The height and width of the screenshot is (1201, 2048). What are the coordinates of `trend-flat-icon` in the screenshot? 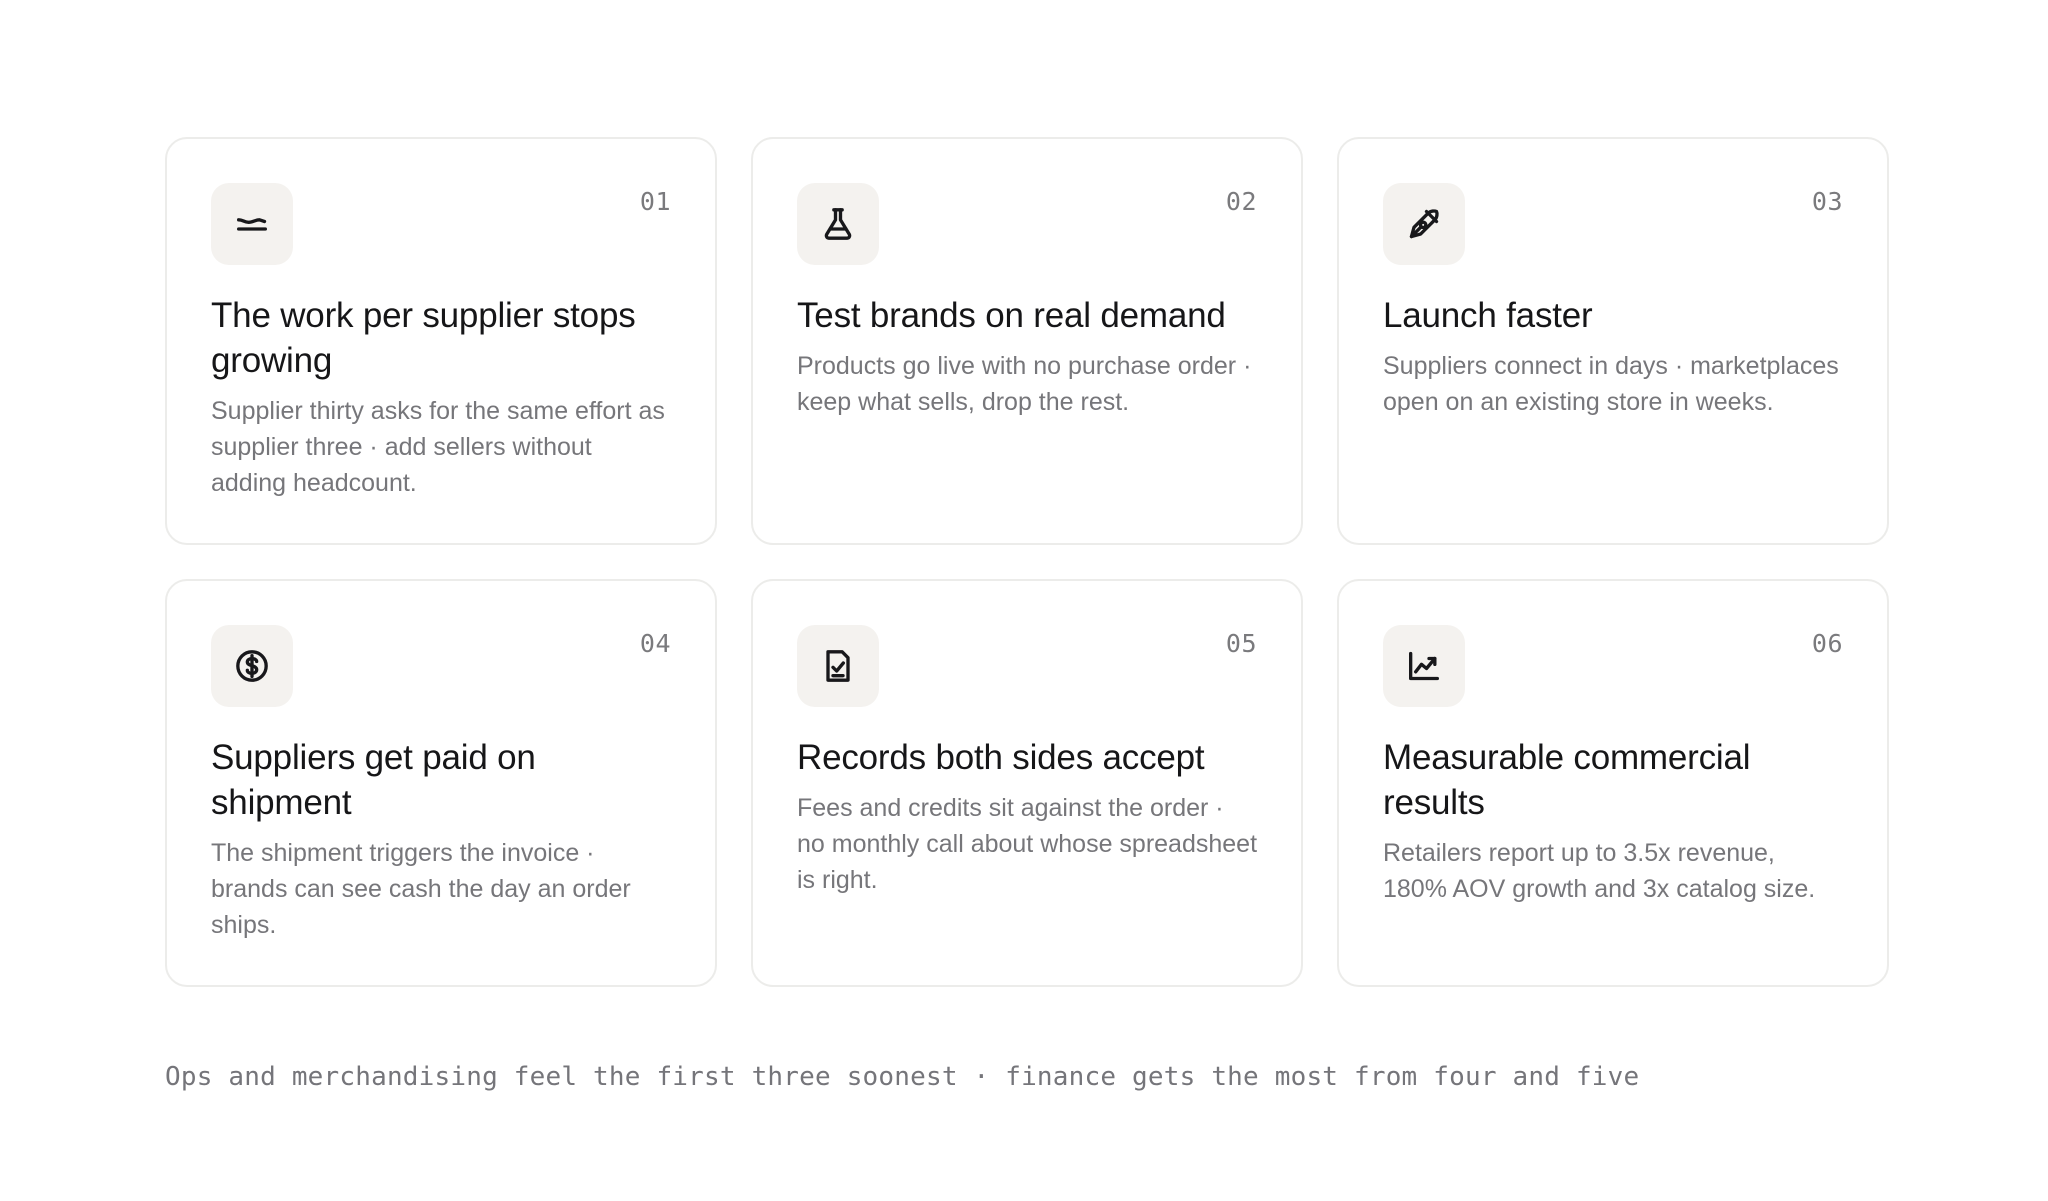 It's located at (252, 224).